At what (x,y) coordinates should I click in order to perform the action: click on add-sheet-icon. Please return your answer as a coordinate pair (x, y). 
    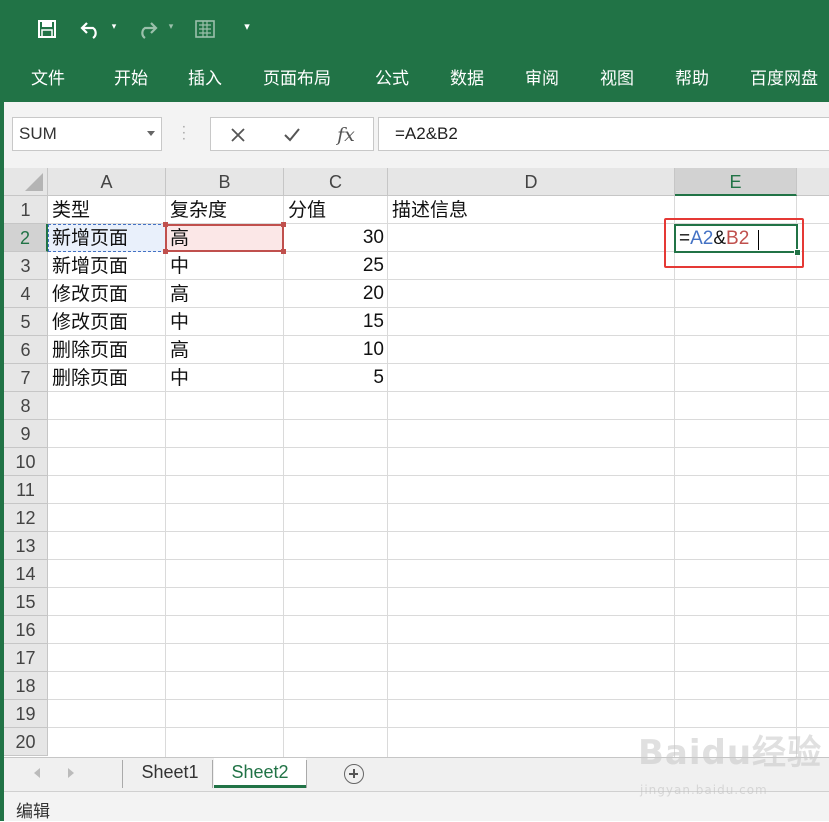
    Looking at the image, I should click on (354, 774).